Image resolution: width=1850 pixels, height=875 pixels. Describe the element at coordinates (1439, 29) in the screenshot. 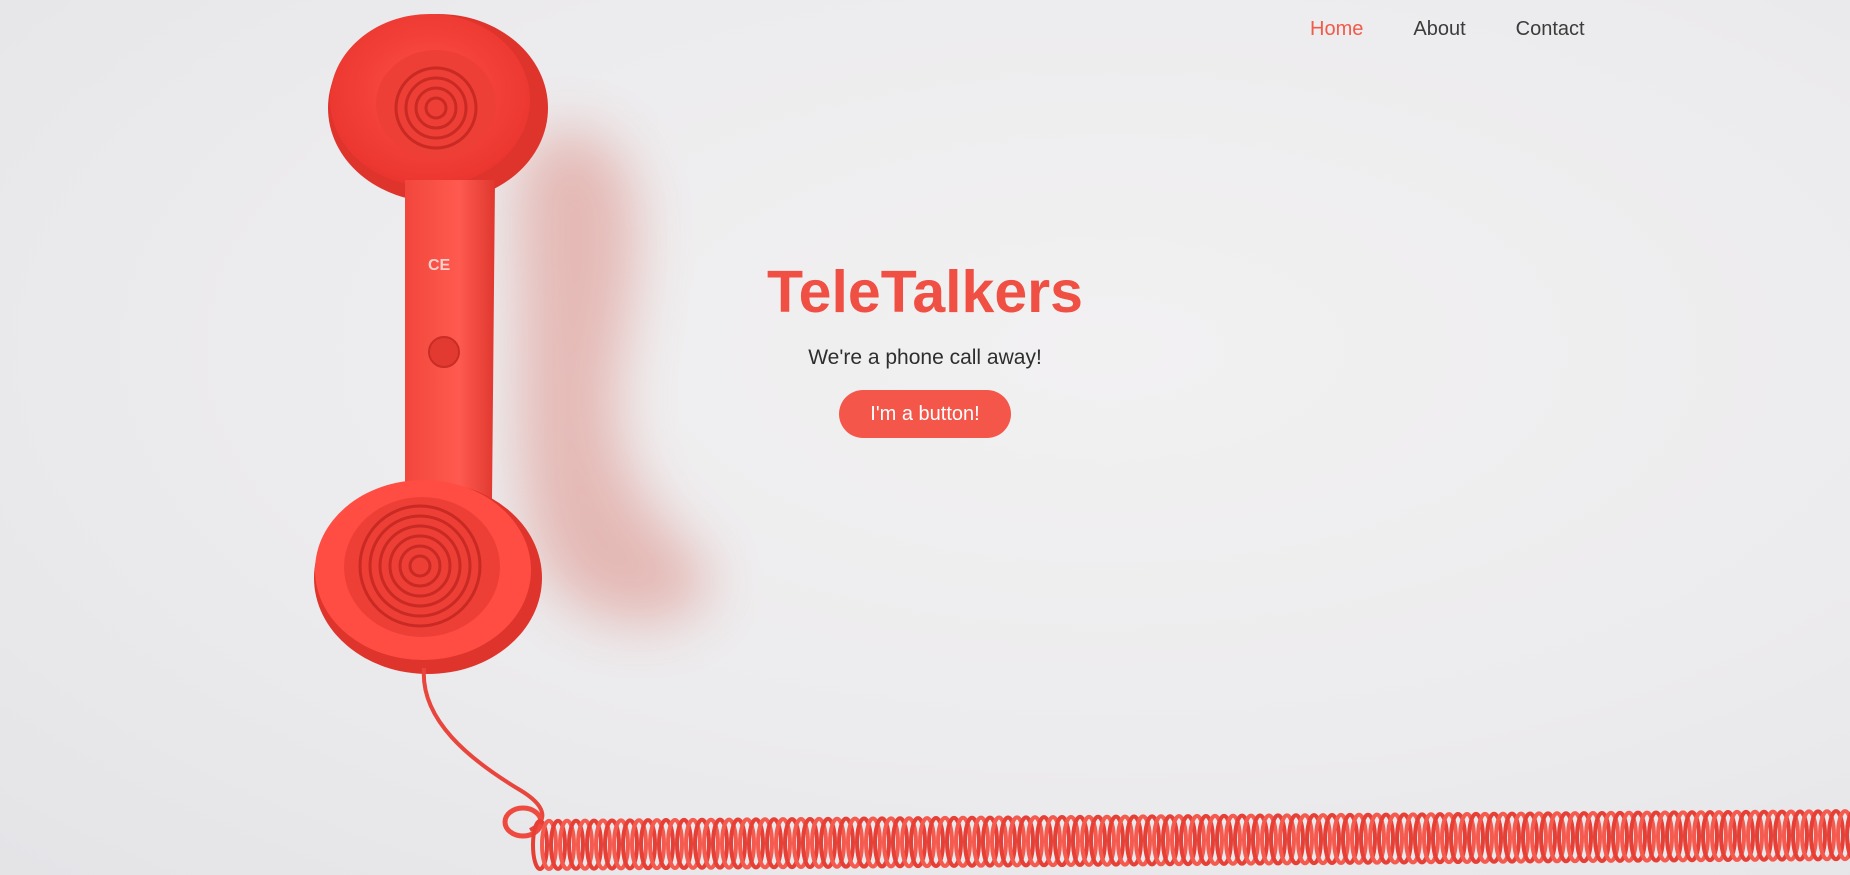

I see `nav-about-link: About` at that location.